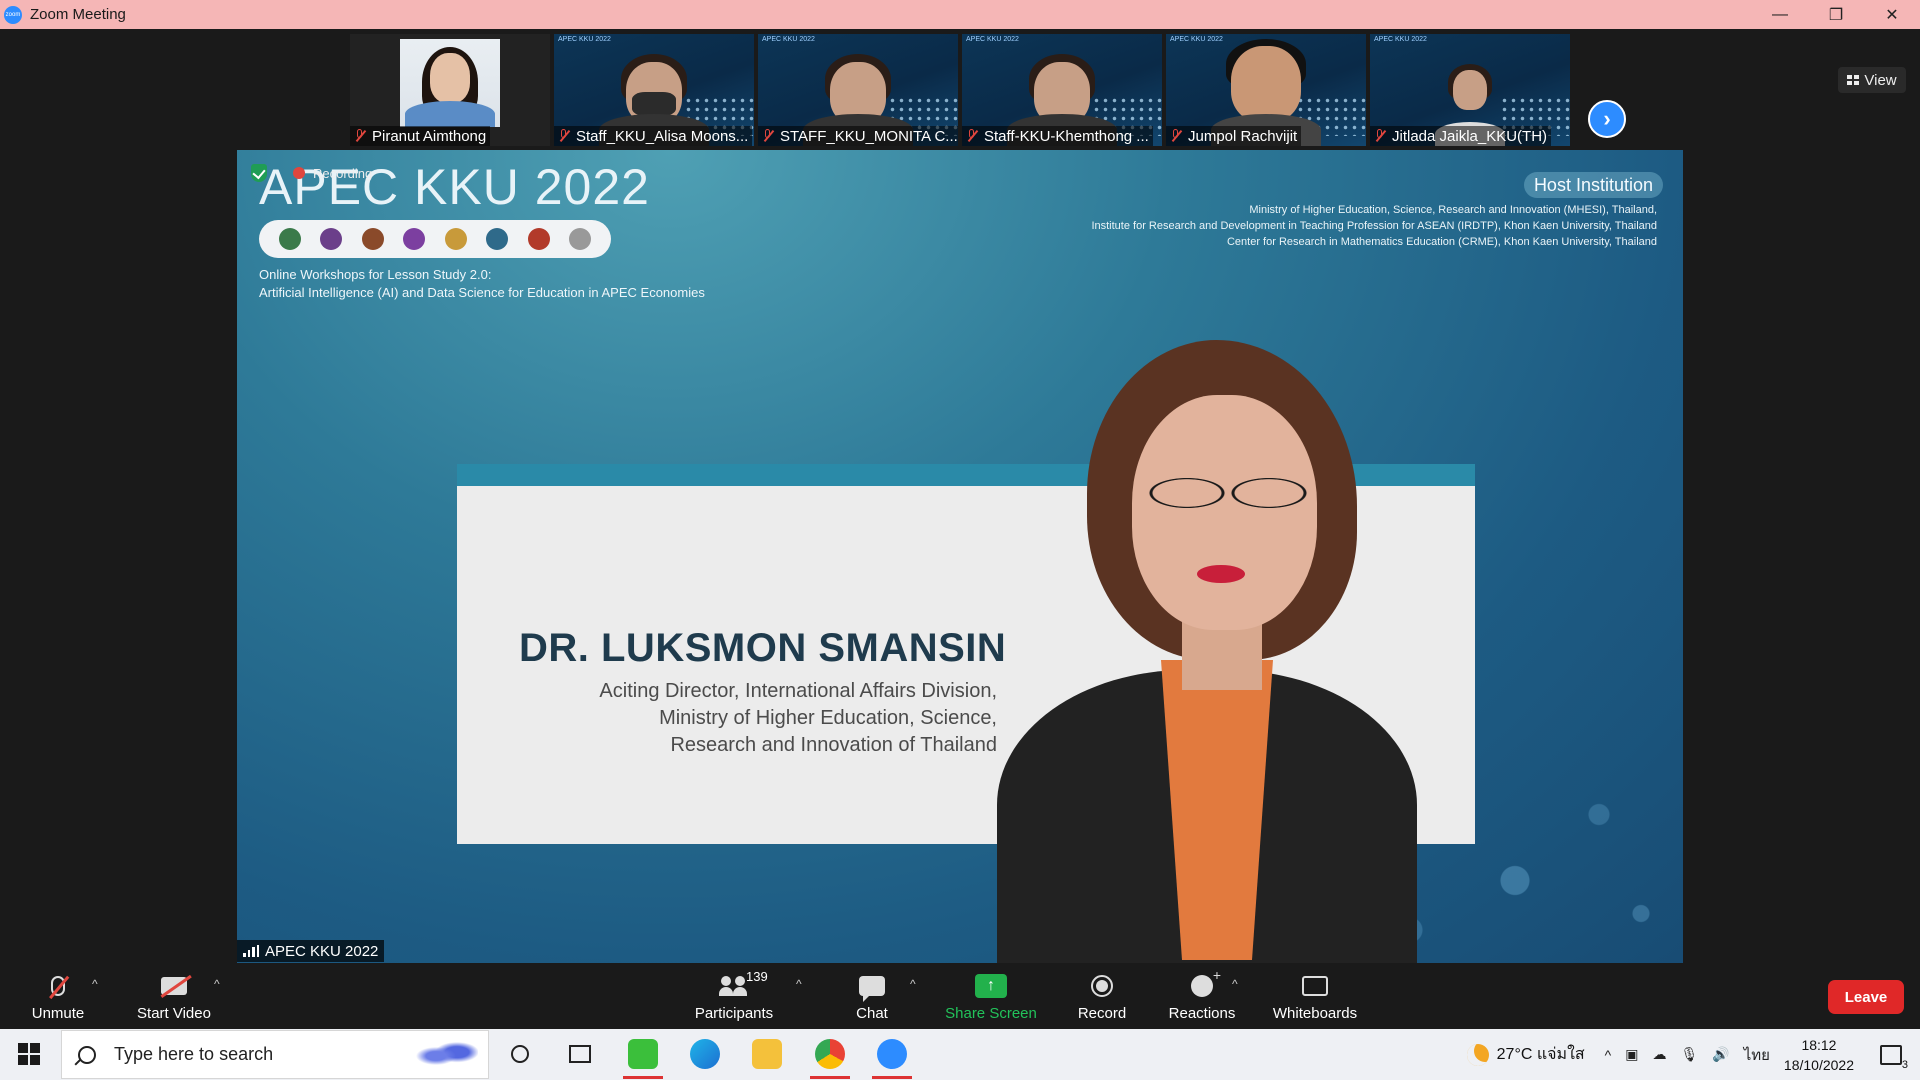 This screenshot has width=1920, height=1080. I want to click on taskbar-app-explorer, so click(767, 1054).